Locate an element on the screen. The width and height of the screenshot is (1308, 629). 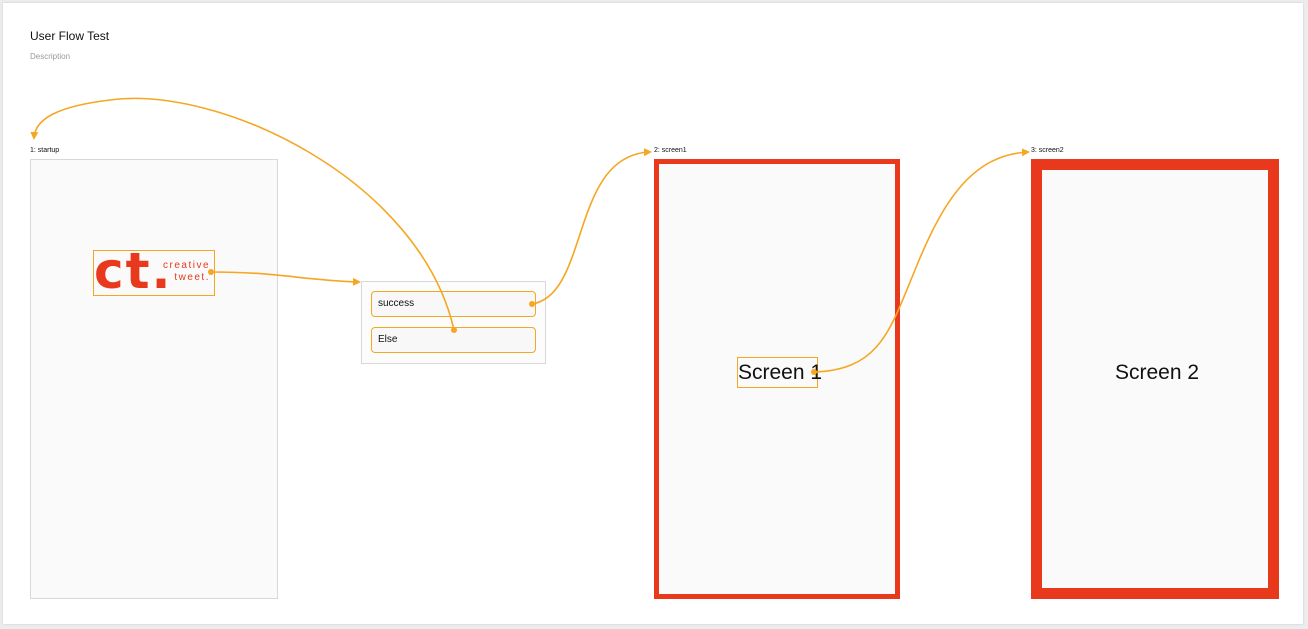
link-success-to-screen1 is located at coordinates (591, 226).